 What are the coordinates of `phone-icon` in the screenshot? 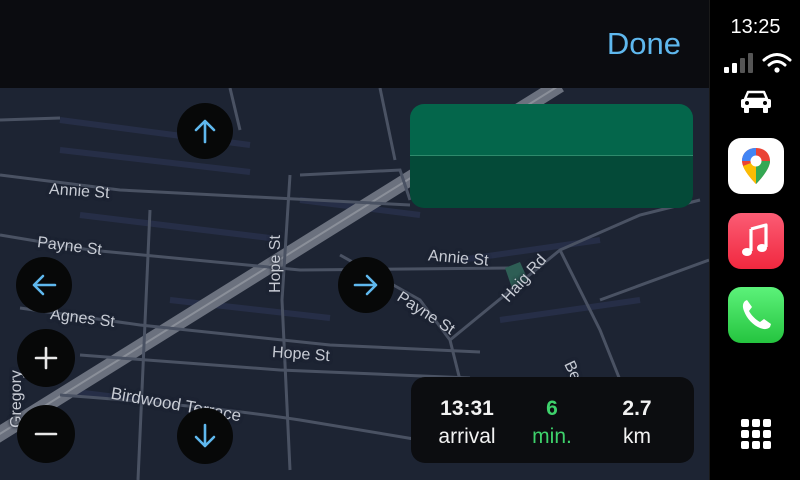 It's located at (756, 315).